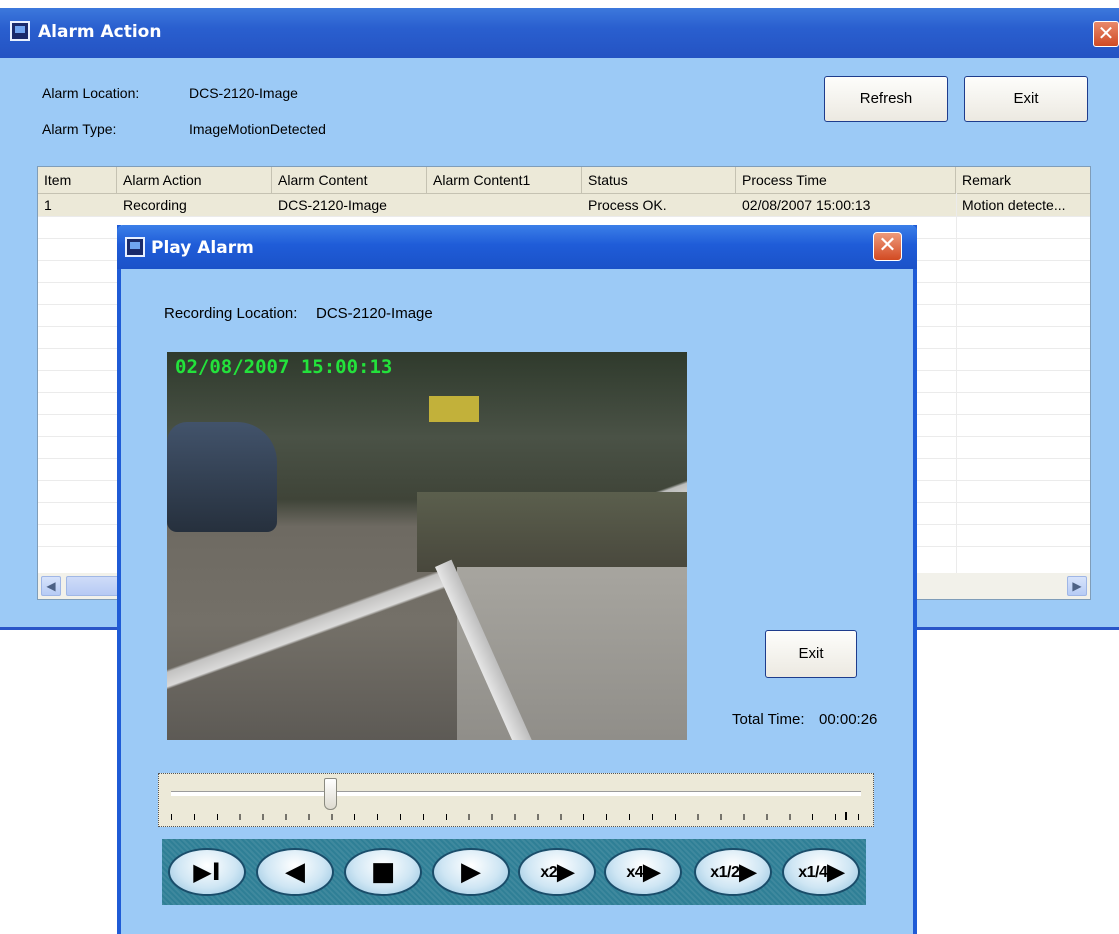 This screenshot has height=934, width=1119. Describe the element at coordinates (956, 383) in the screenshot. I see `column-divider` at that location.